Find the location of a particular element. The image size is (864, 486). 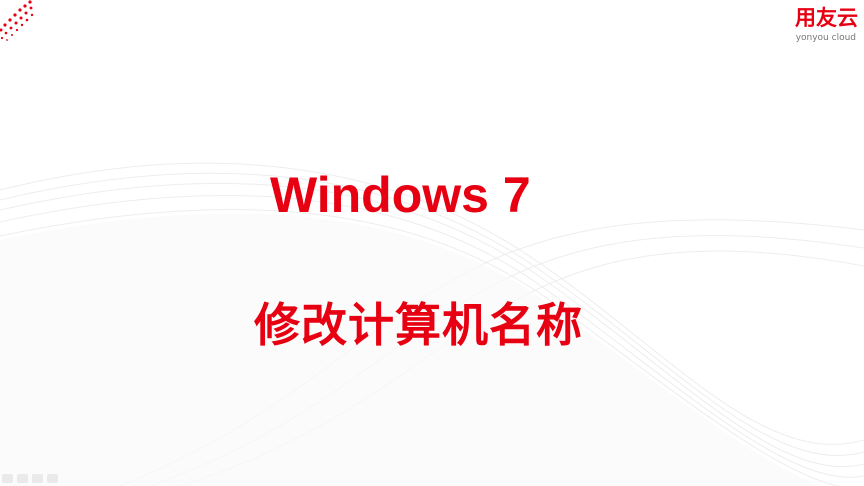

brand-logo: 用友云 yonyou cloud is located at coordinates (818, 28).